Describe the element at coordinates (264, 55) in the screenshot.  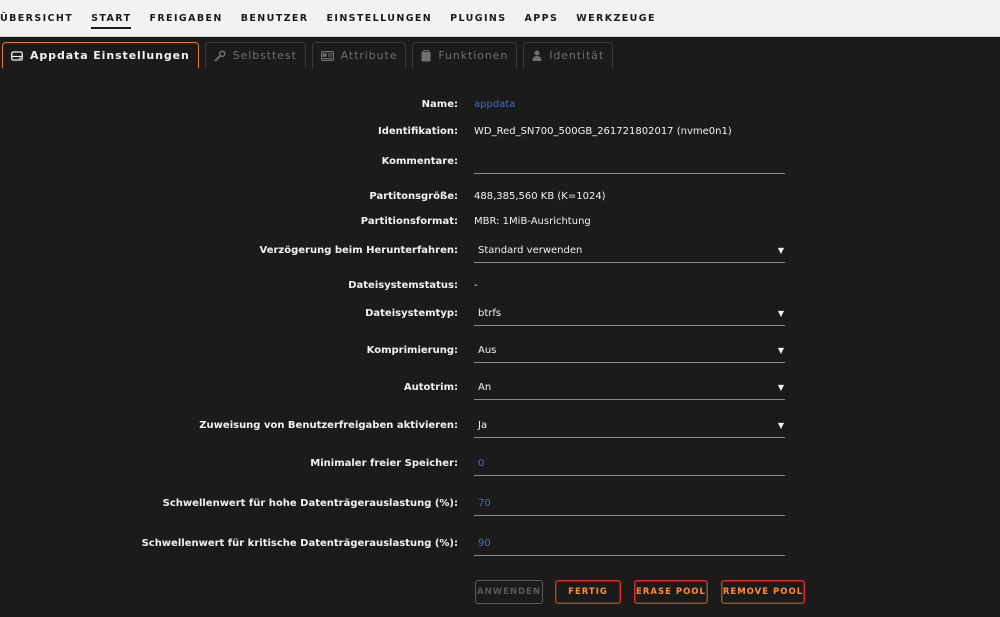
I see `tab-label: Selbsttest` at that location.